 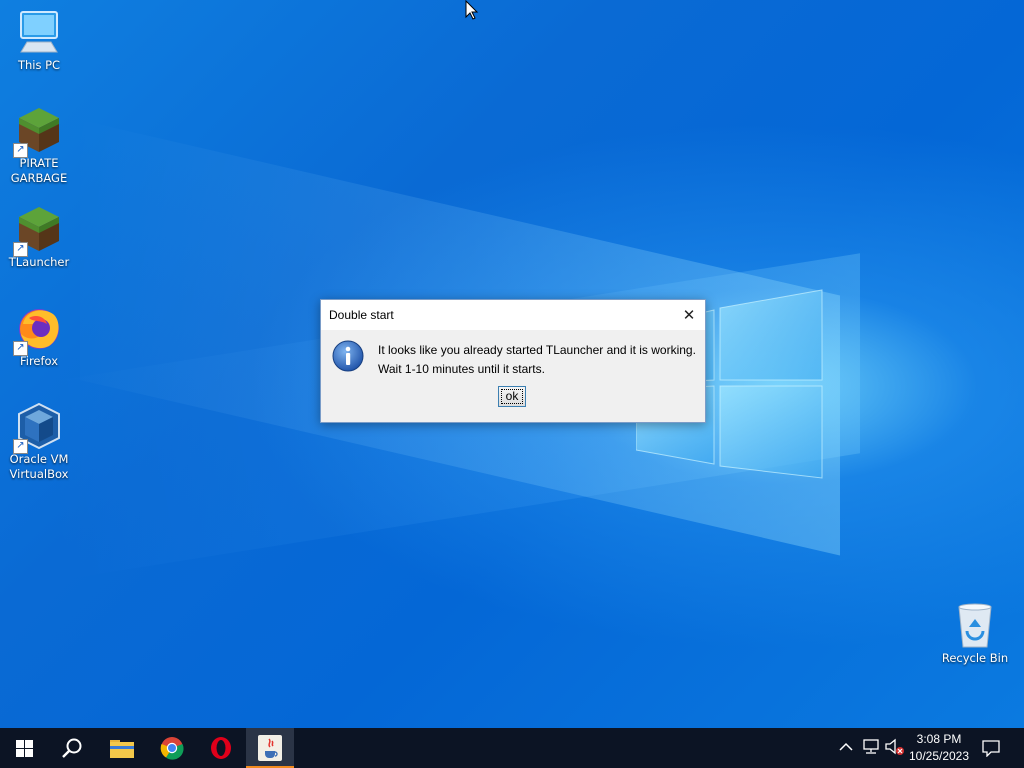 What do you see at coordinates (689, 315) in the screenshot?
I see `close-icon: ✕` at bounding box center [689, 315].